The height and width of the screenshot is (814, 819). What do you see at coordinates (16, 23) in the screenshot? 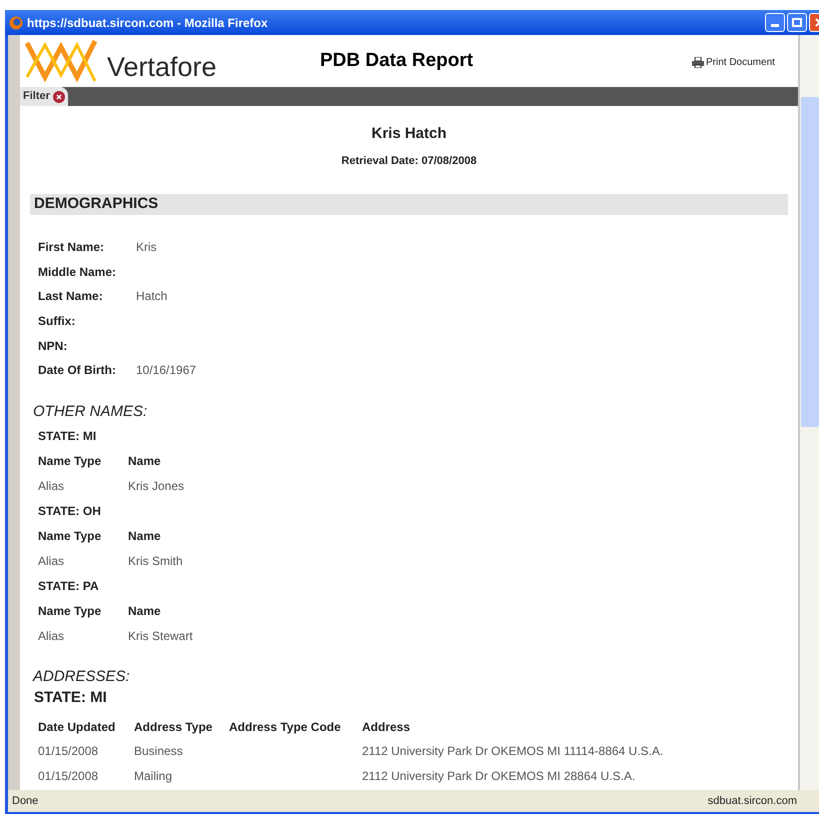
I see `browser-logo-icon` at bounding box center [16, 23].